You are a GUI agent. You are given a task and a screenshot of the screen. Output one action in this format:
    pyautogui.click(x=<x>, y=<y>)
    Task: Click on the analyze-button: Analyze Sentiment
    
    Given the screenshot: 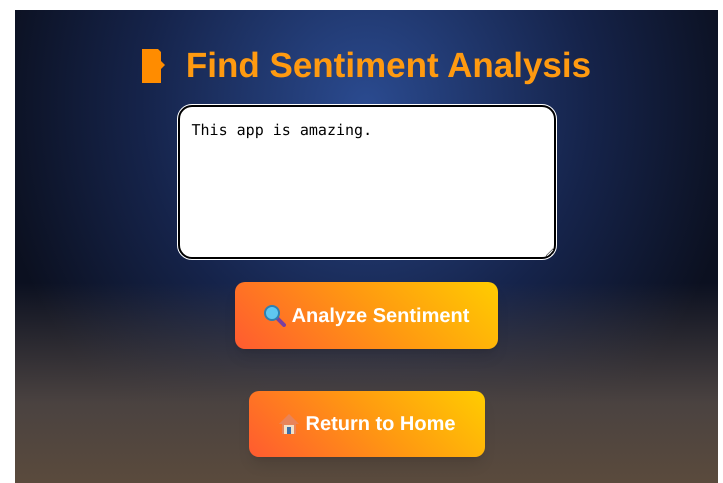 What is the action you would take?
    pyautogui.click(x=366, y=315)
    